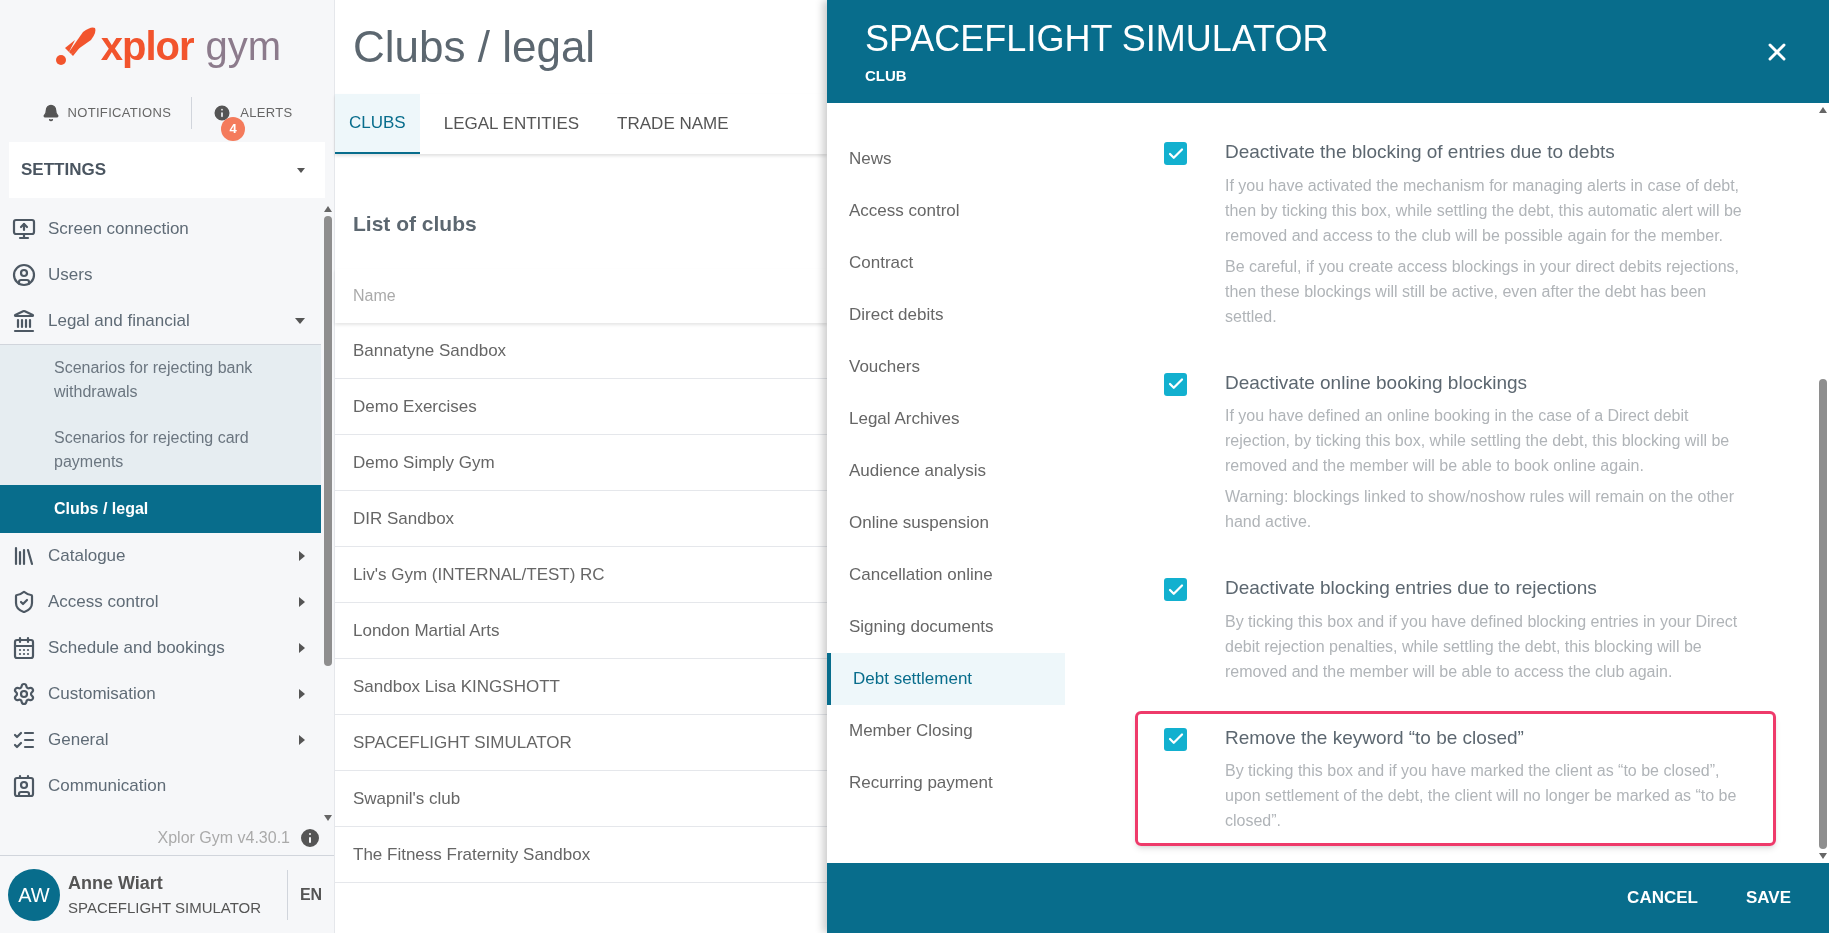  Describe the element at coordinates (1097, 38) in the screenshot. I see `panel-title: SPACEFLIGHT SIMULATOR` at that location.